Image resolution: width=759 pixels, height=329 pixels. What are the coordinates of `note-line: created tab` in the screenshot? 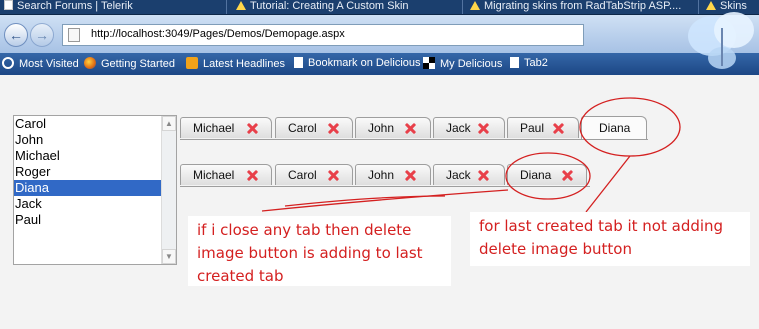 It's located at (240, 276).